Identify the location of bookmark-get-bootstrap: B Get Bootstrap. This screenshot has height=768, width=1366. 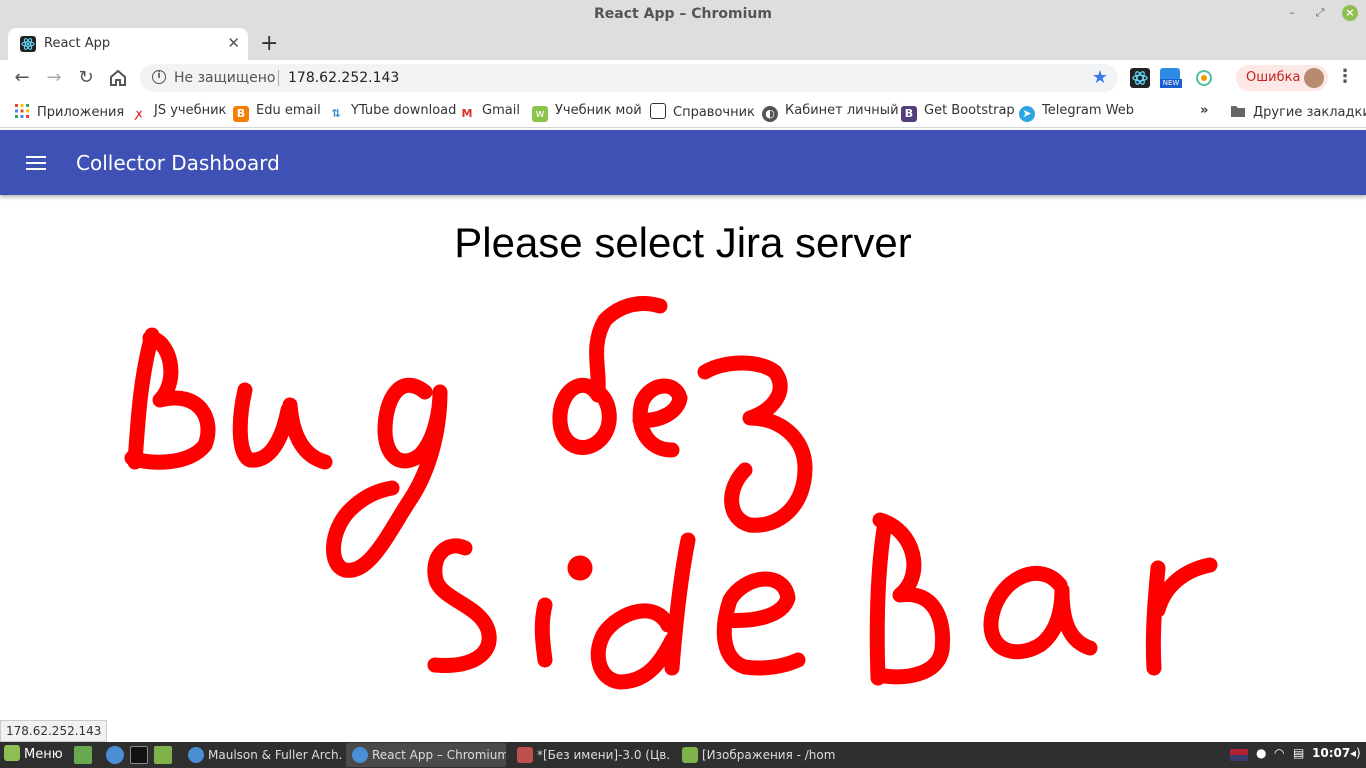
(958, 112).